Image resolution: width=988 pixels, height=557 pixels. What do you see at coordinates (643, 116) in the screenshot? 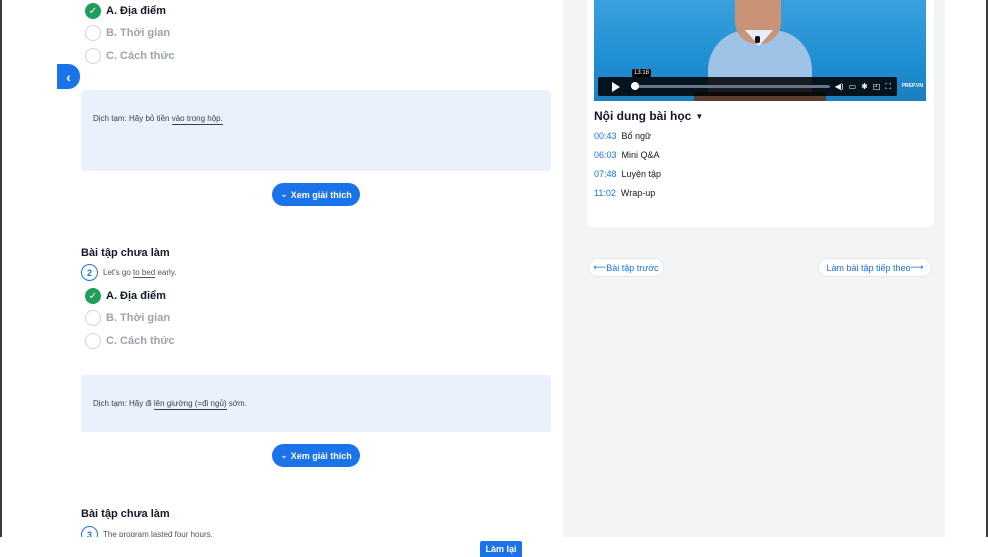
I see `toc-title: Nội dung bài học` at bounding box center [643, 116].